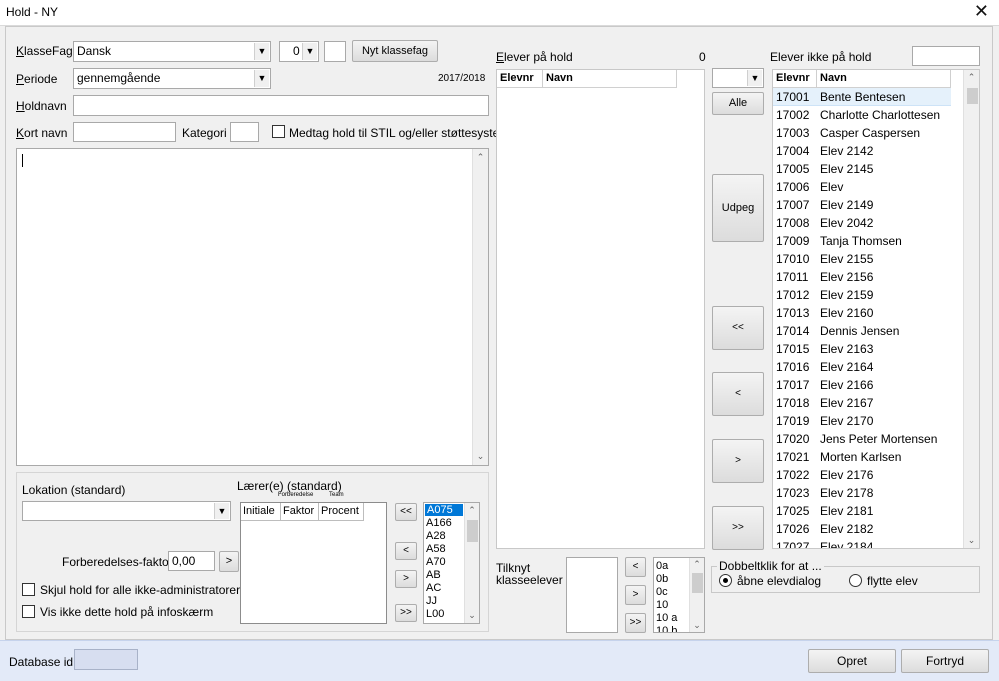 This screenshot has width=999, height=681. Describe the element at coordinates (862, 241) in the screenshot. I see `student-row: 17009 Tanja Thomsen` at that location.